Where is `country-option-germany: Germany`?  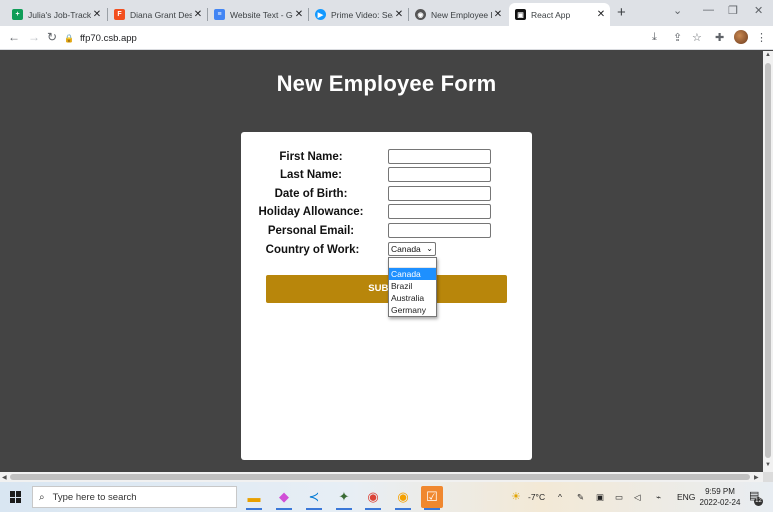 country-option-germany: Germany is located at coordinates (412, 310).